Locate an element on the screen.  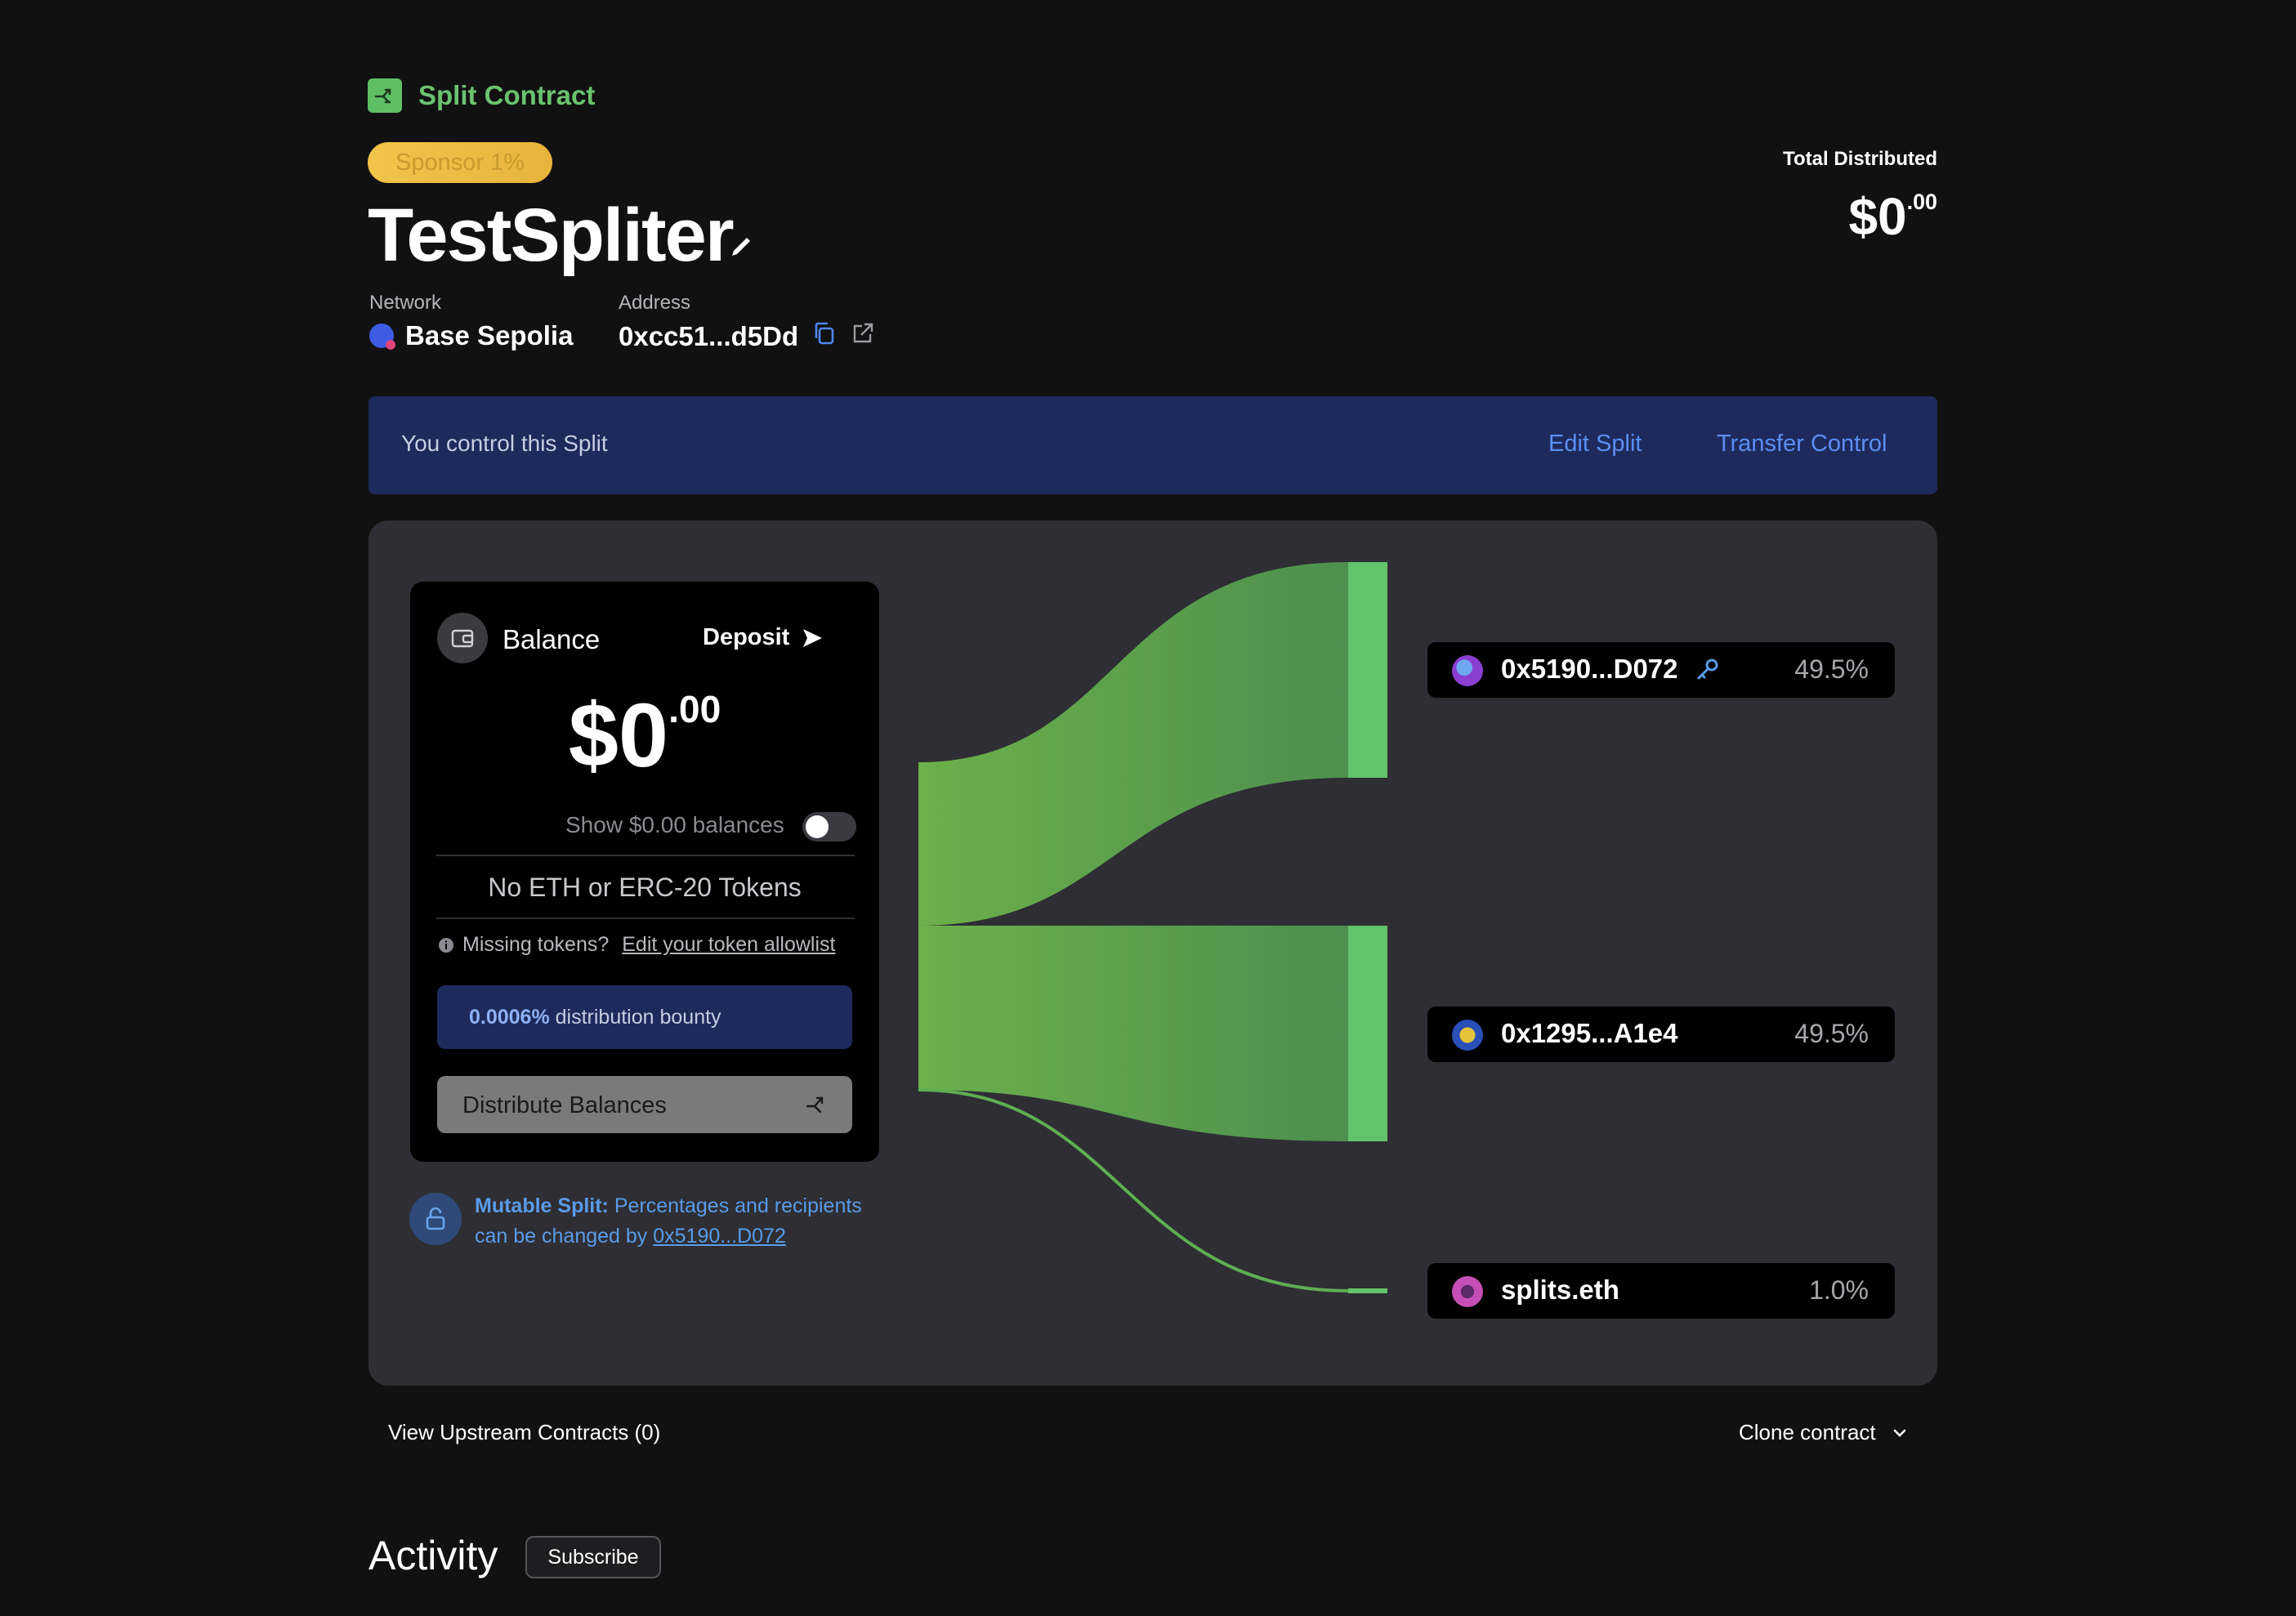
send-icon is located at coordinates (813, 638).